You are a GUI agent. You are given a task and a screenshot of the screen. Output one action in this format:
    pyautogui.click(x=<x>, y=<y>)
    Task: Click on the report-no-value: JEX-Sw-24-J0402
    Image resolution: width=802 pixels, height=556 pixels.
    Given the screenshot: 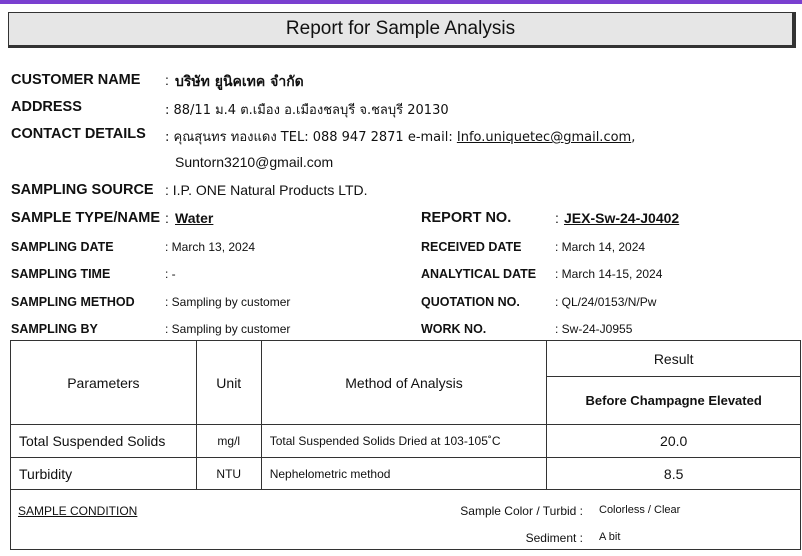 What is the action you would take?
    pyautogui.click(x=622, y=218)
    